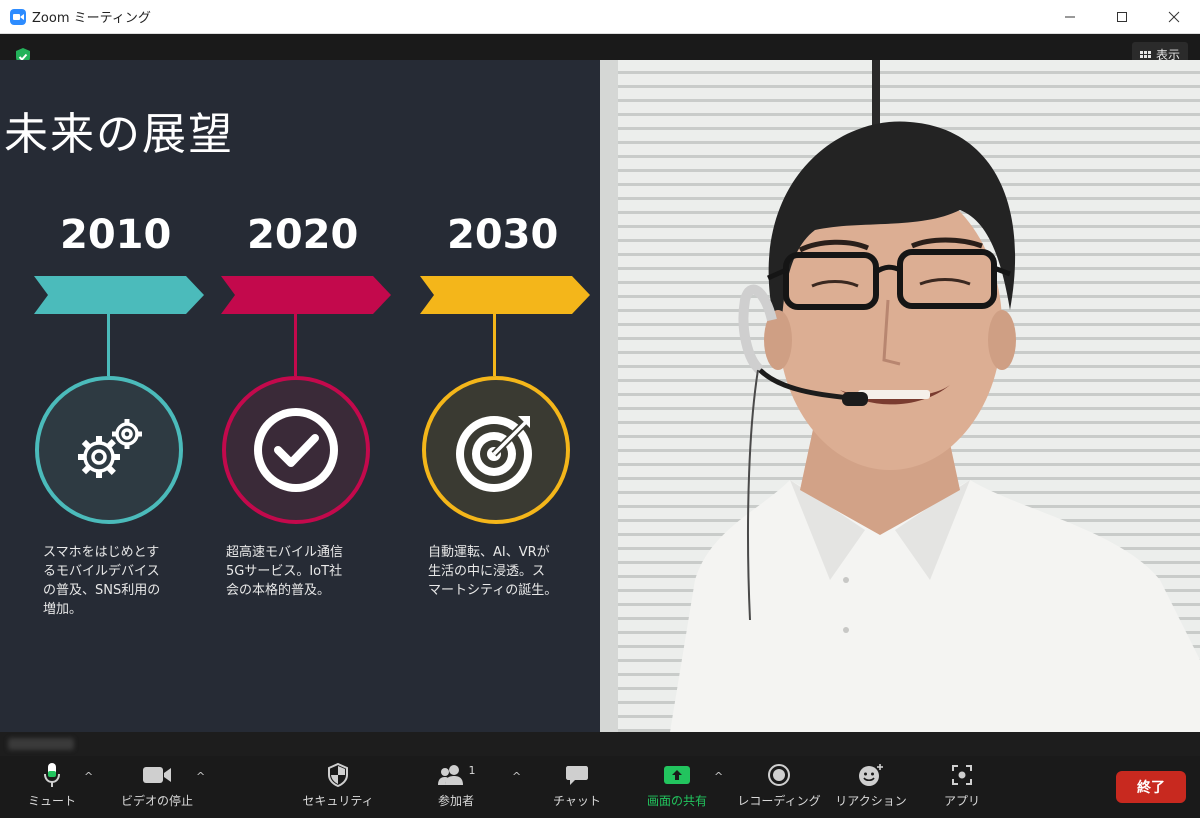 The width and height of the screenshot is (1200, 818). Describe the element at coordinates (1145, 54) in the screenshot. I see `view-grid-icon` at that location.